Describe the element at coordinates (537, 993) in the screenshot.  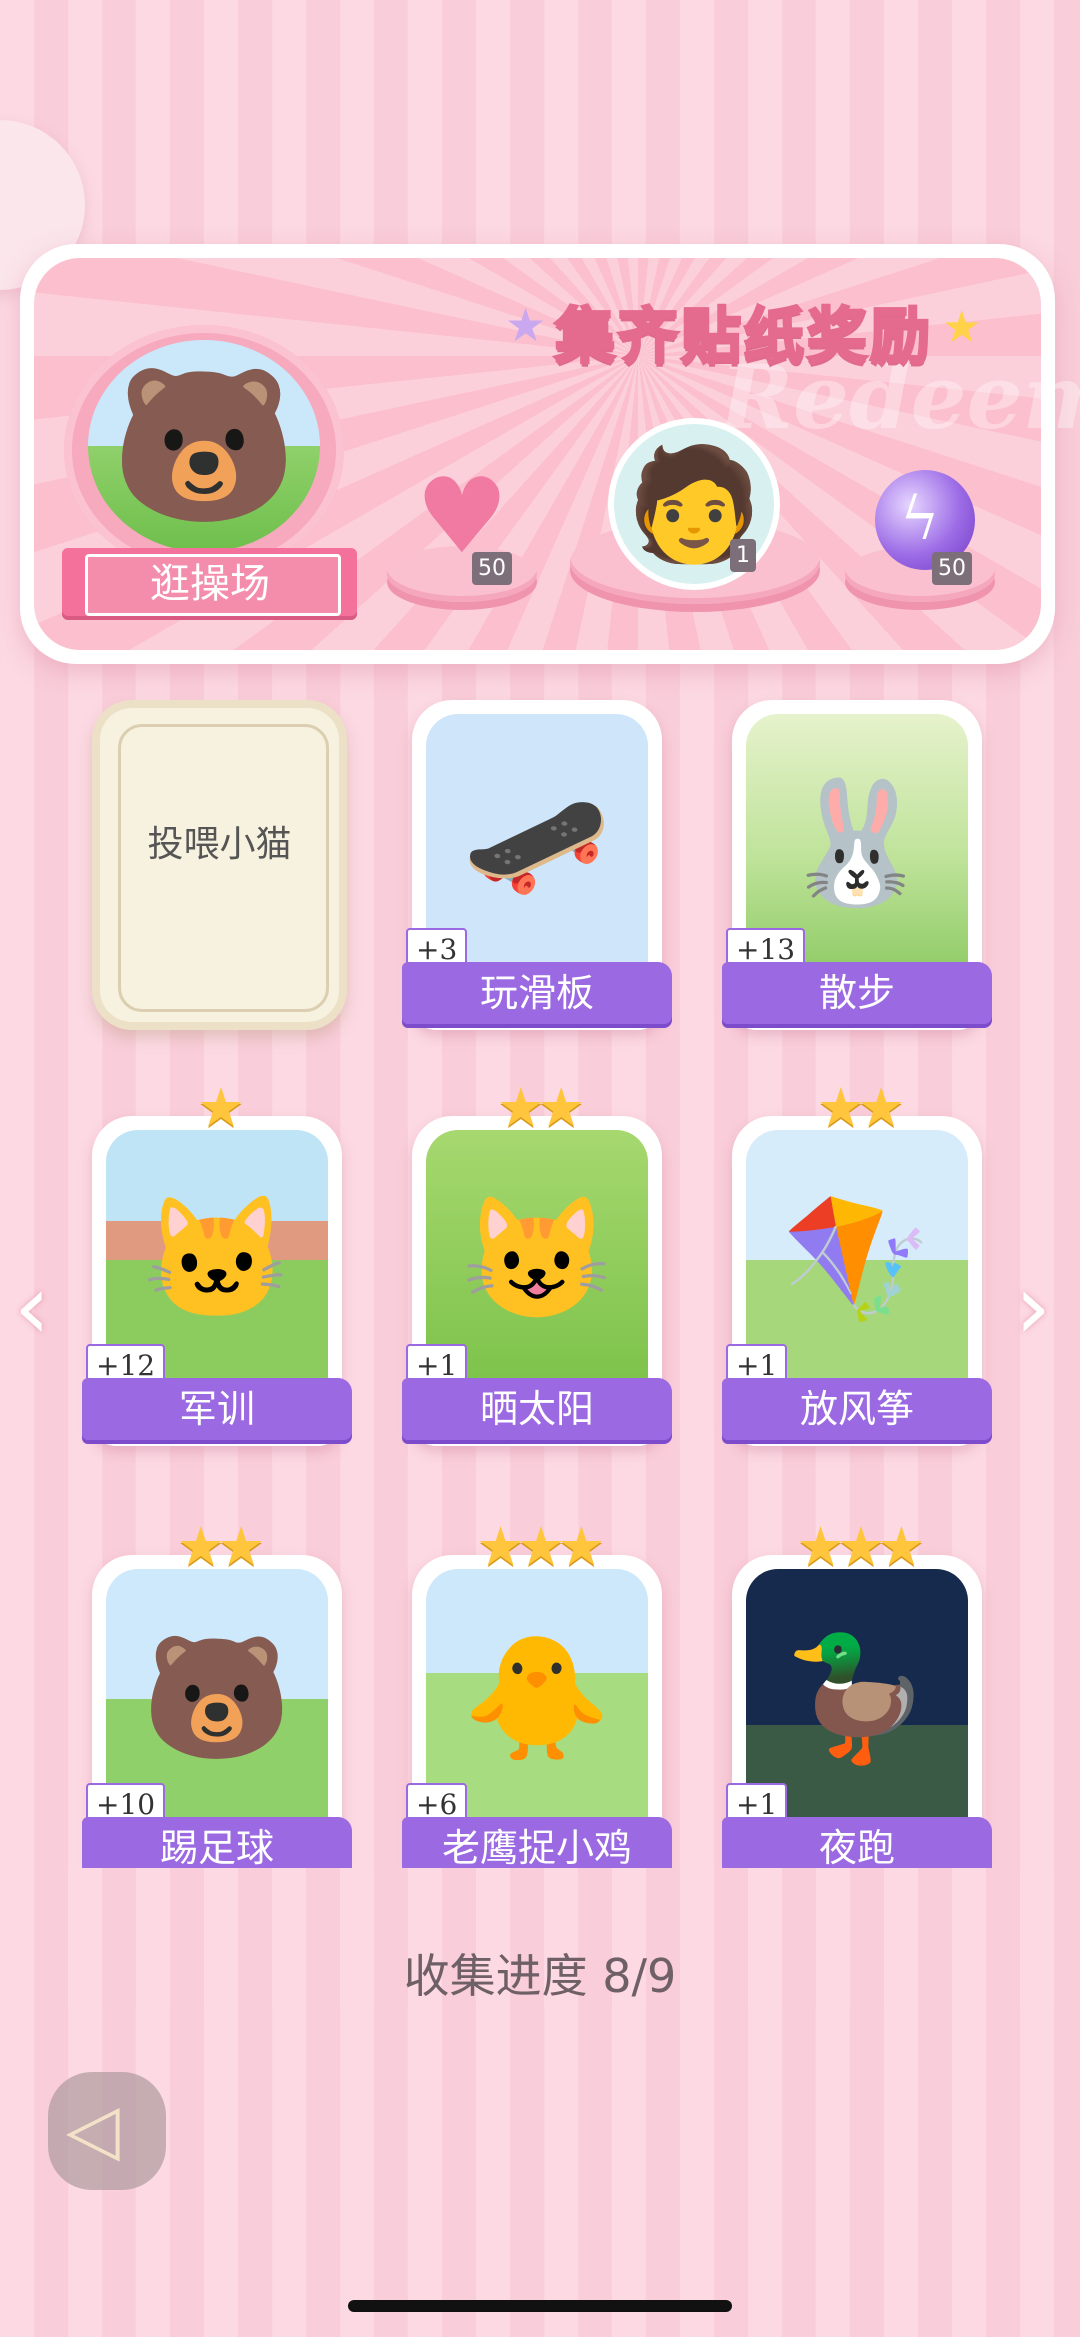
I see `card-label: 玩滑板` at that location.